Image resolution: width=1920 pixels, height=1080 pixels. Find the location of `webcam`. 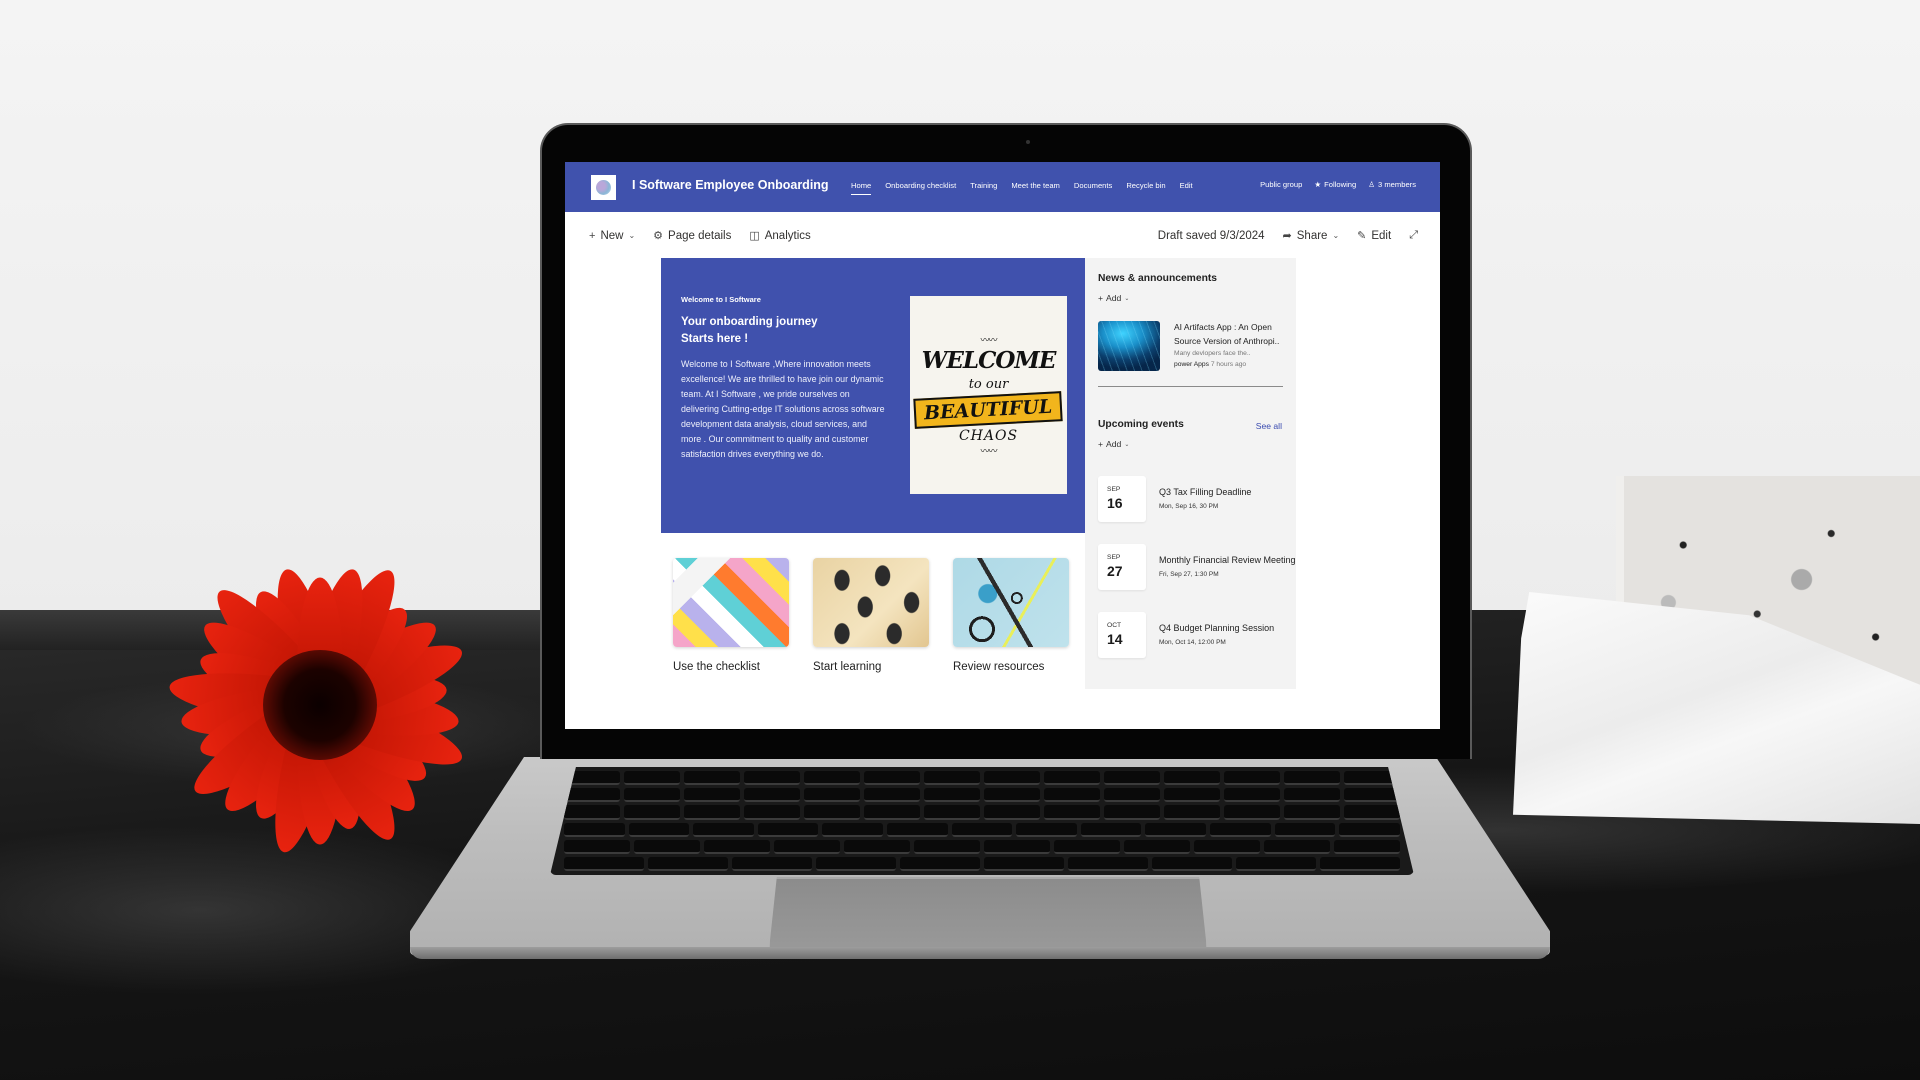

webcam is located at coordinates (1028, 142).